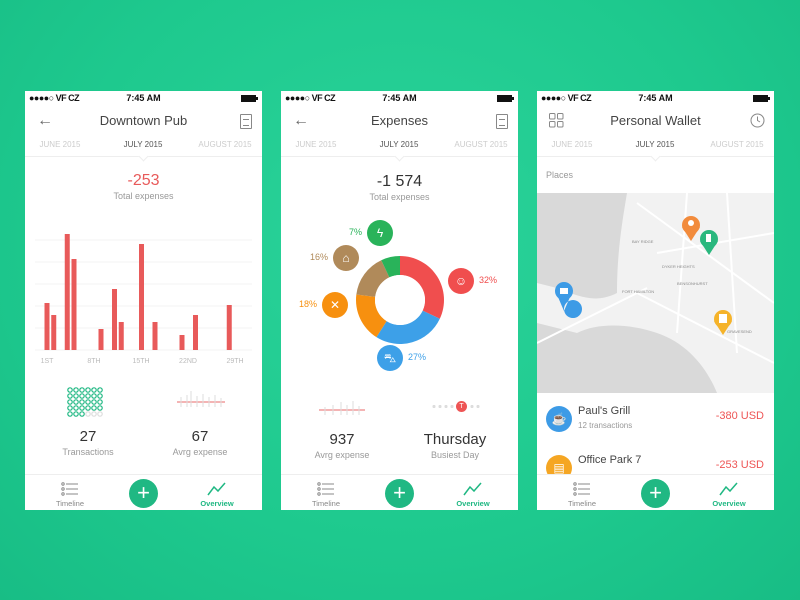 Image resolution: width=800 pixels, height=600 pixels. I want to click on place-name: Office Park 7, so click(610, 460).